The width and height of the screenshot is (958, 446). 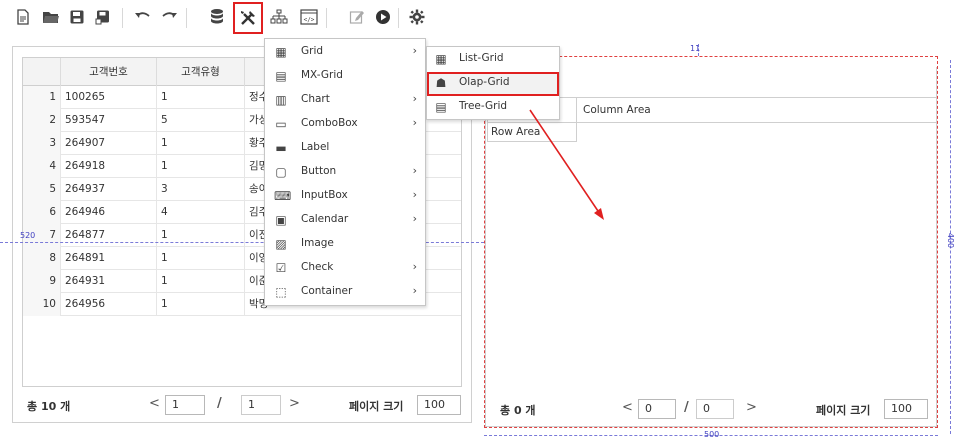 What do you see at coordinates (281, 76) in the screenshot?
I see `mx-grid-icon: ▤` at bounding box center [281, 76].